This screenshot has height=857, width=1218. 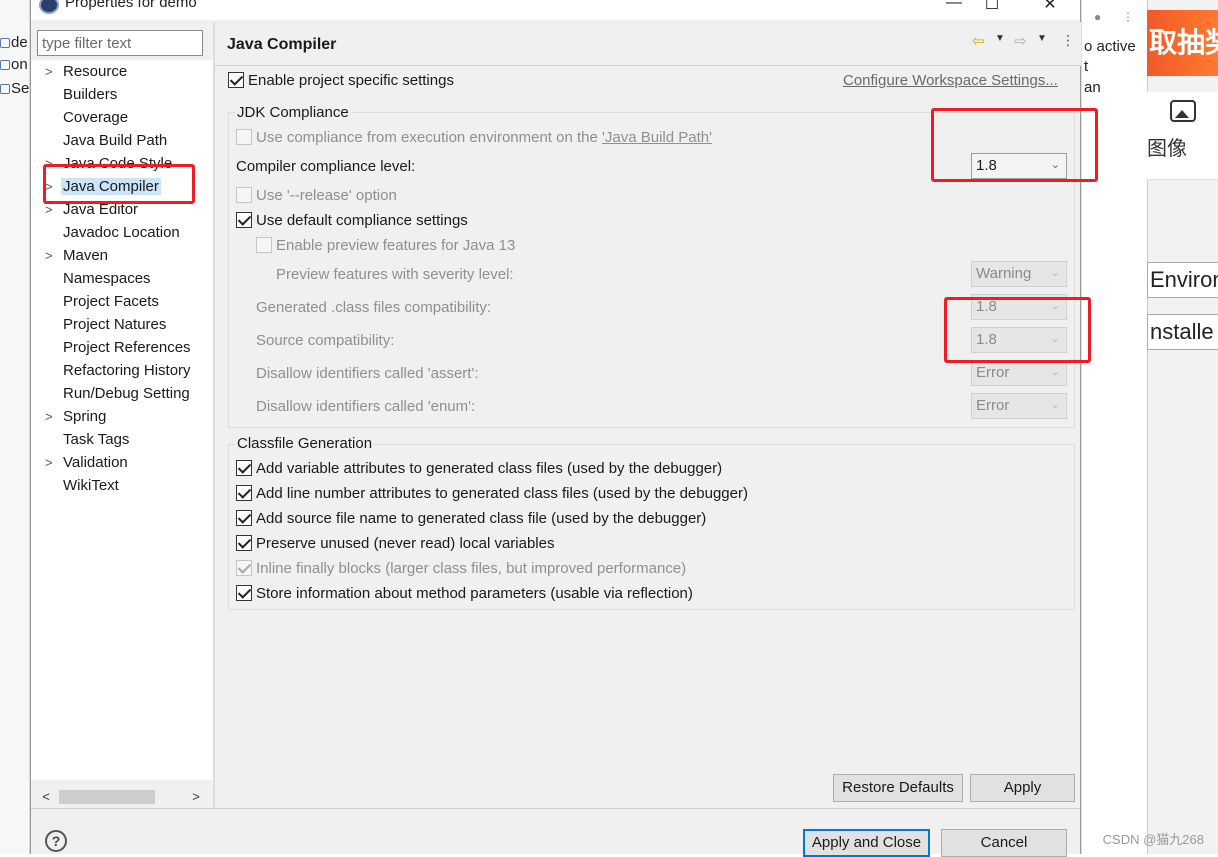 I want to click on bg-left-item: de, so click(x=14, y=42).